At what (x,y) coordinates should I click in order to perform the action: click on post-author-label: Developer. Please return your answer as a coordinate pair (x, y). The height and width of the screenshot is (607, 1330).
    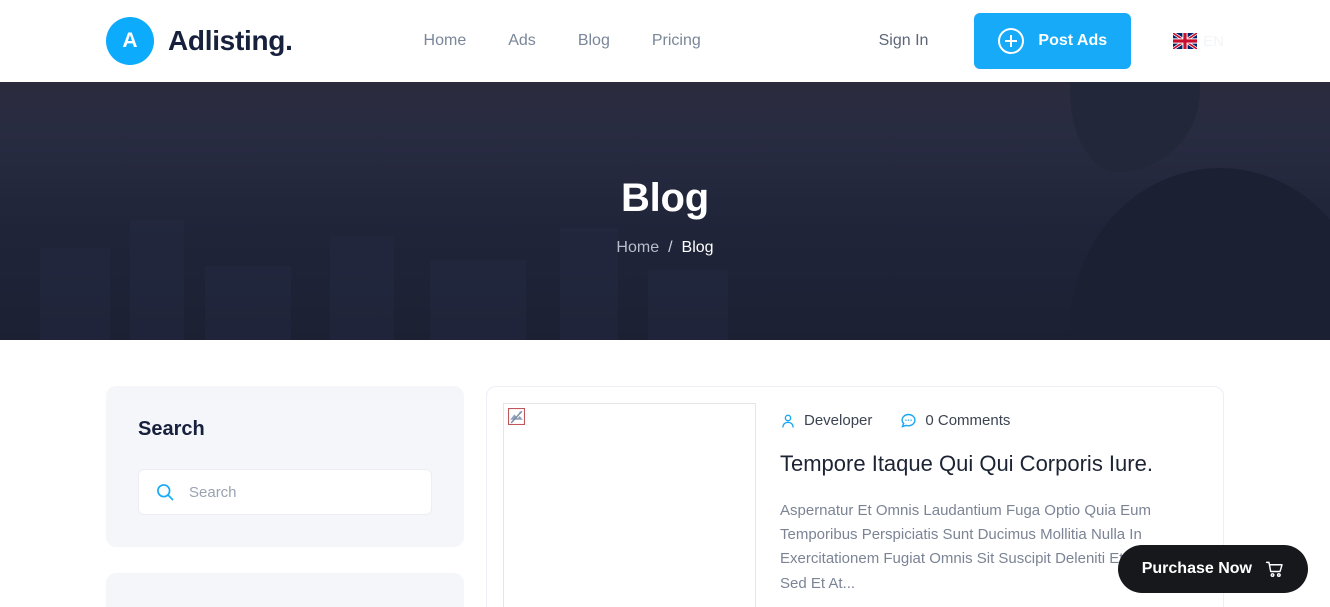
    Looking at the image, I should click on (838, 420).